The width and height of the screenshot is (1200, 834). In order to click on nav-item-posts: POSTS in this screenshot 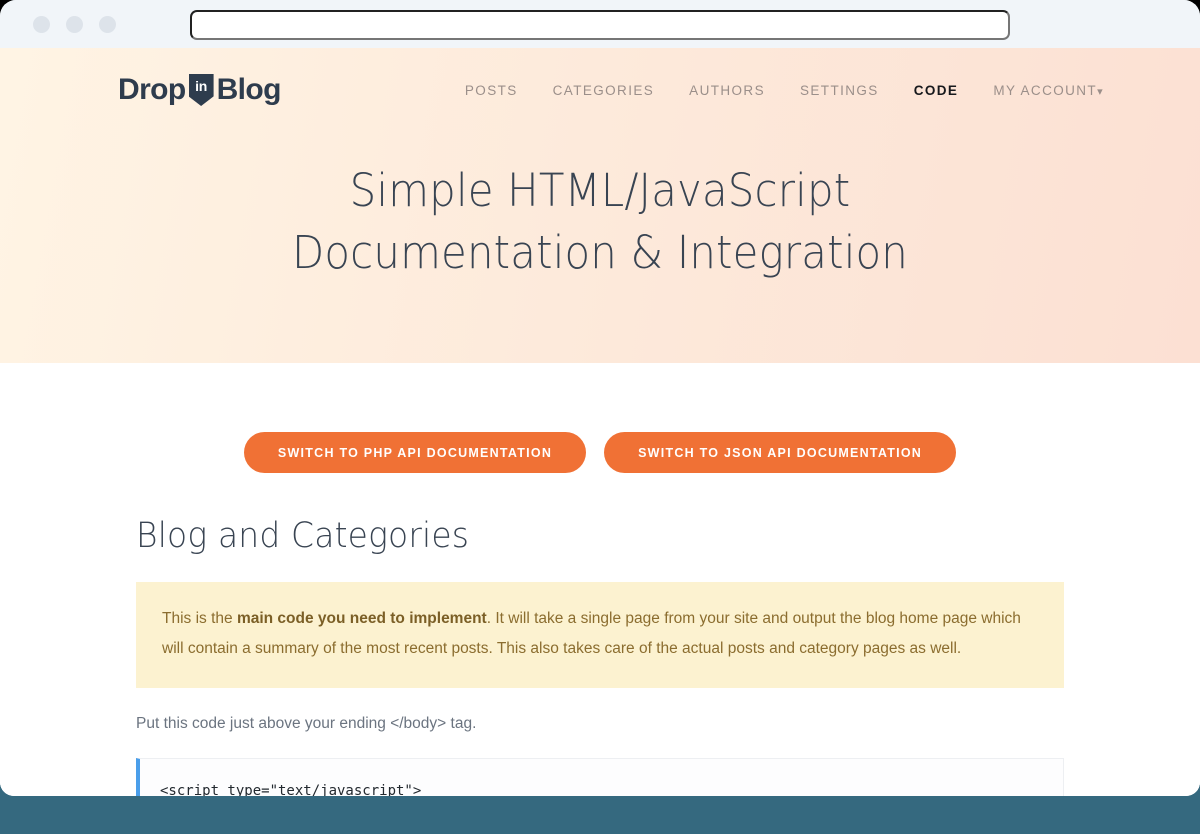, I will do `click(491, 90)`.